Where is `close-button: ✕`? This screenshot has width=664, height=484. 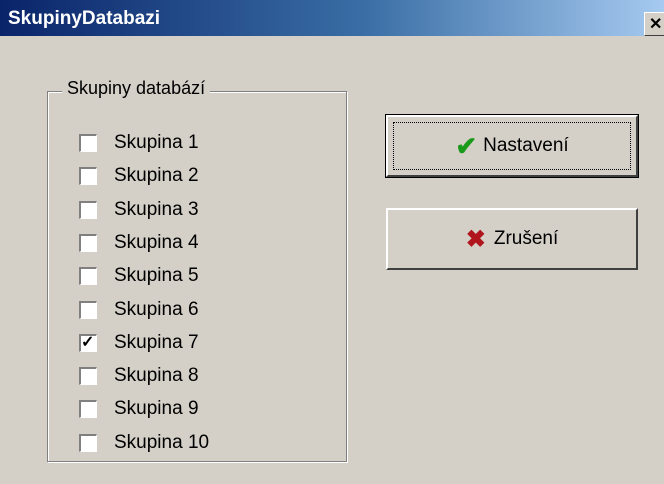 close-button: ✕ is located at coordinates (654, 24).